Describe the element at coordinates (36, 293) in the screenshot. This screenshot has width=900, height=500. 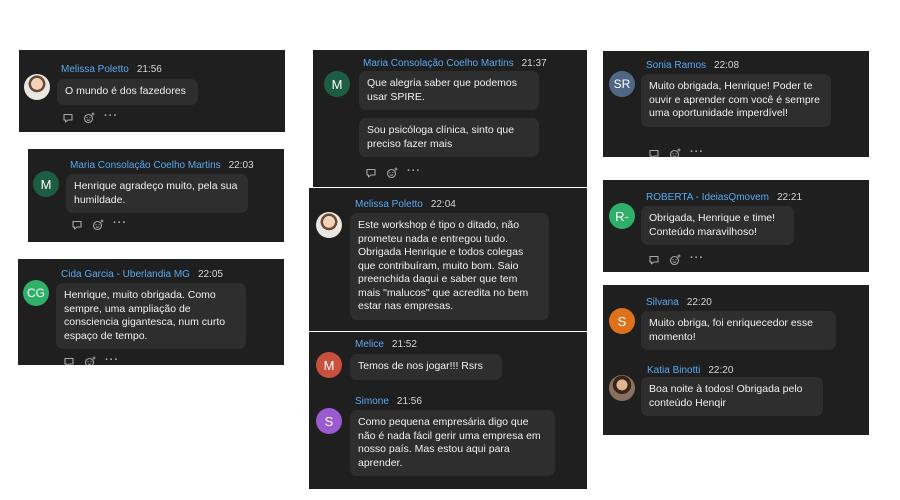
I see `avatar: CG` at that location.